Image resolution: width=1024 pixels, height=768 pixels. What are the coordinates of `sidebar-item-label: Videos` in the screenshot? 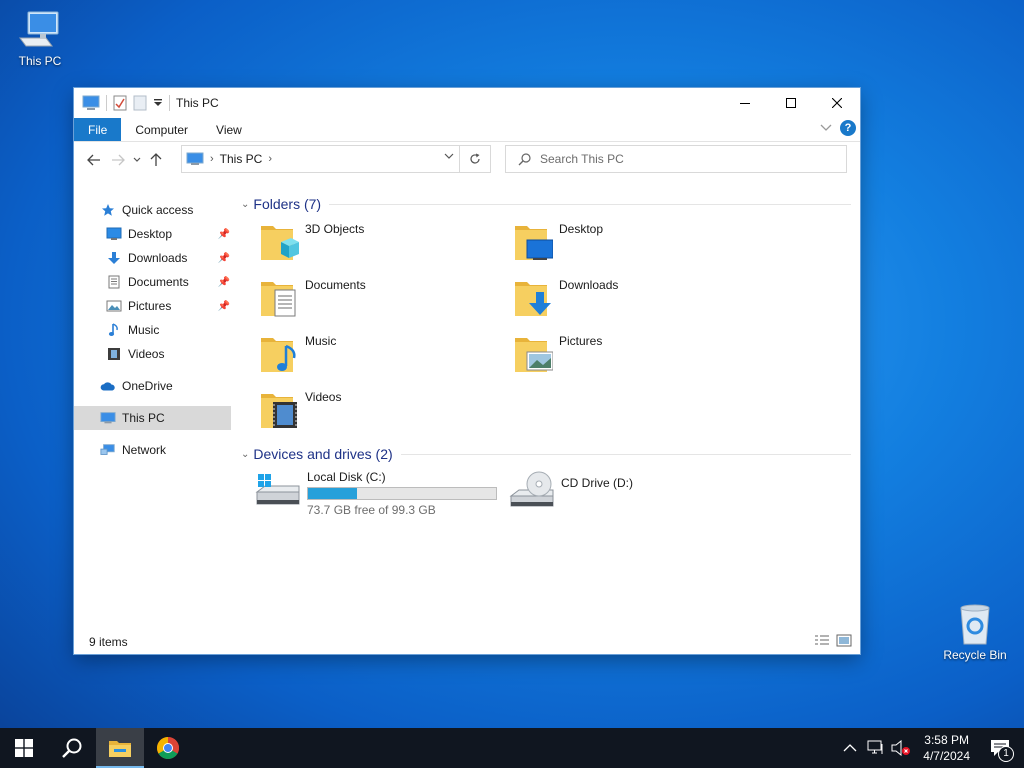 It's located at (146, 354).